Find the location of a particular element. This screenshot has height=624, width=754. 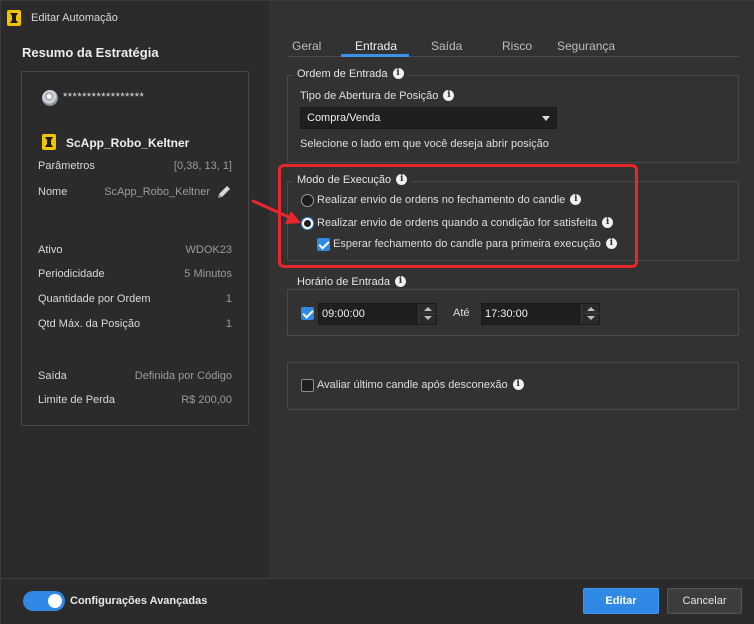

wait-candle-close-checkbox is located at coordinates (323, 244).